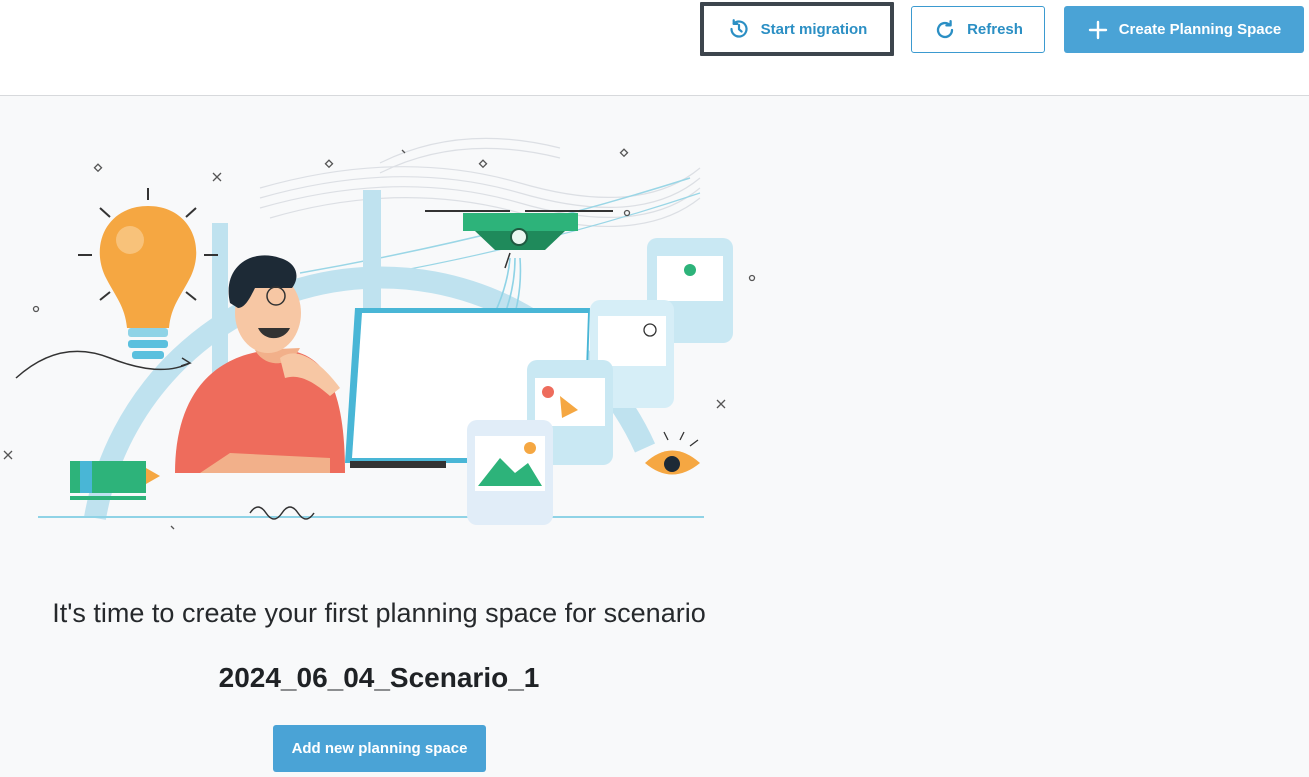 Image resolution: width=1309 pixels, height=777 pixels. I want to click on create-planning-space-label: Create Planning Space, so click(1200, 29).